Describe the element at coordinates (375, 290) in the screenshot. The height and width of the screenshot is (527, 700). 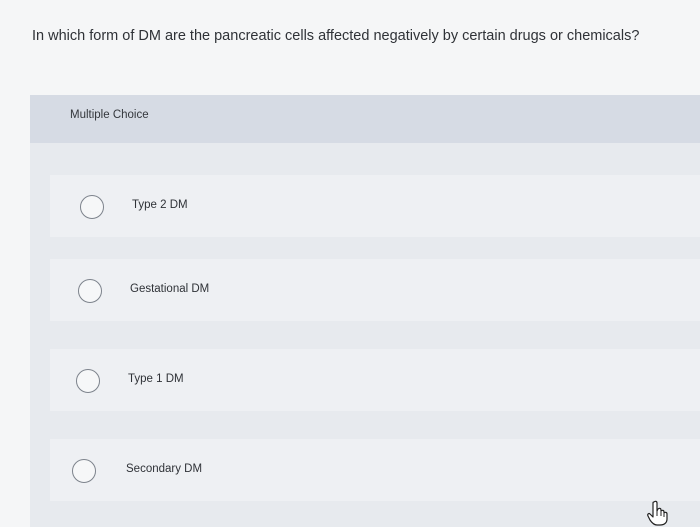
I see `option-gestational-dm: Gestational DM` at that location.